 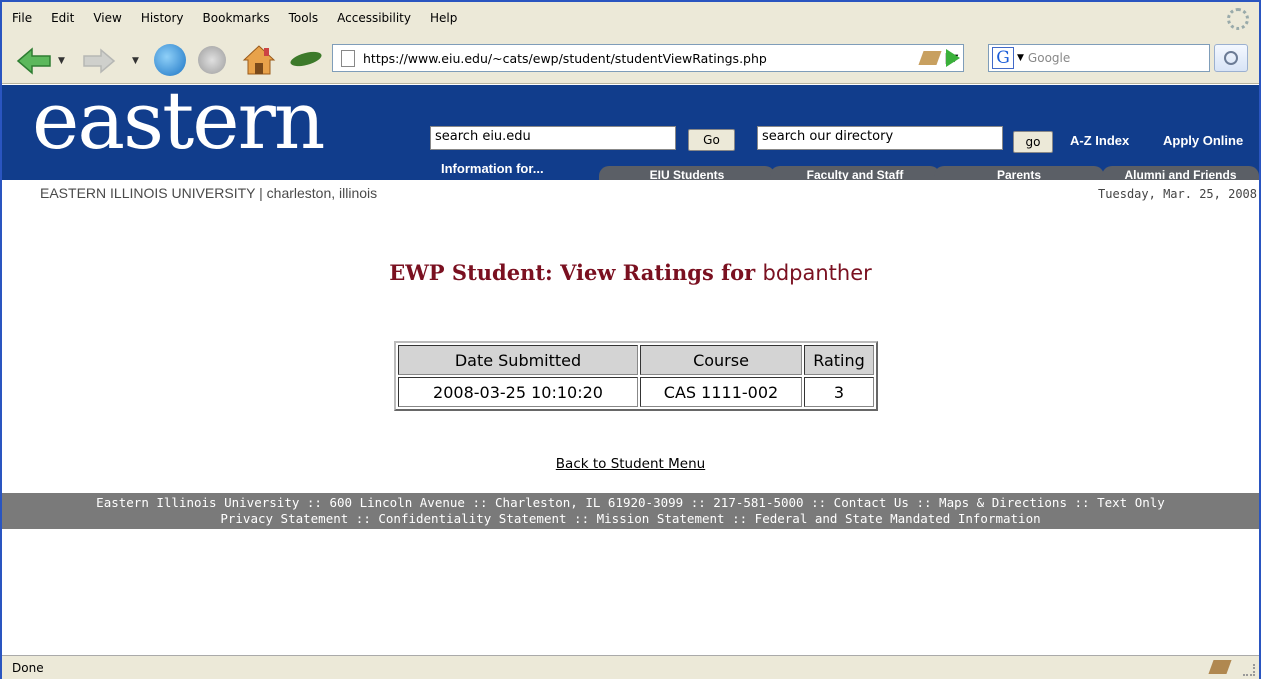 I want to click on go-arrow-icon, so click(x=953, y=58).